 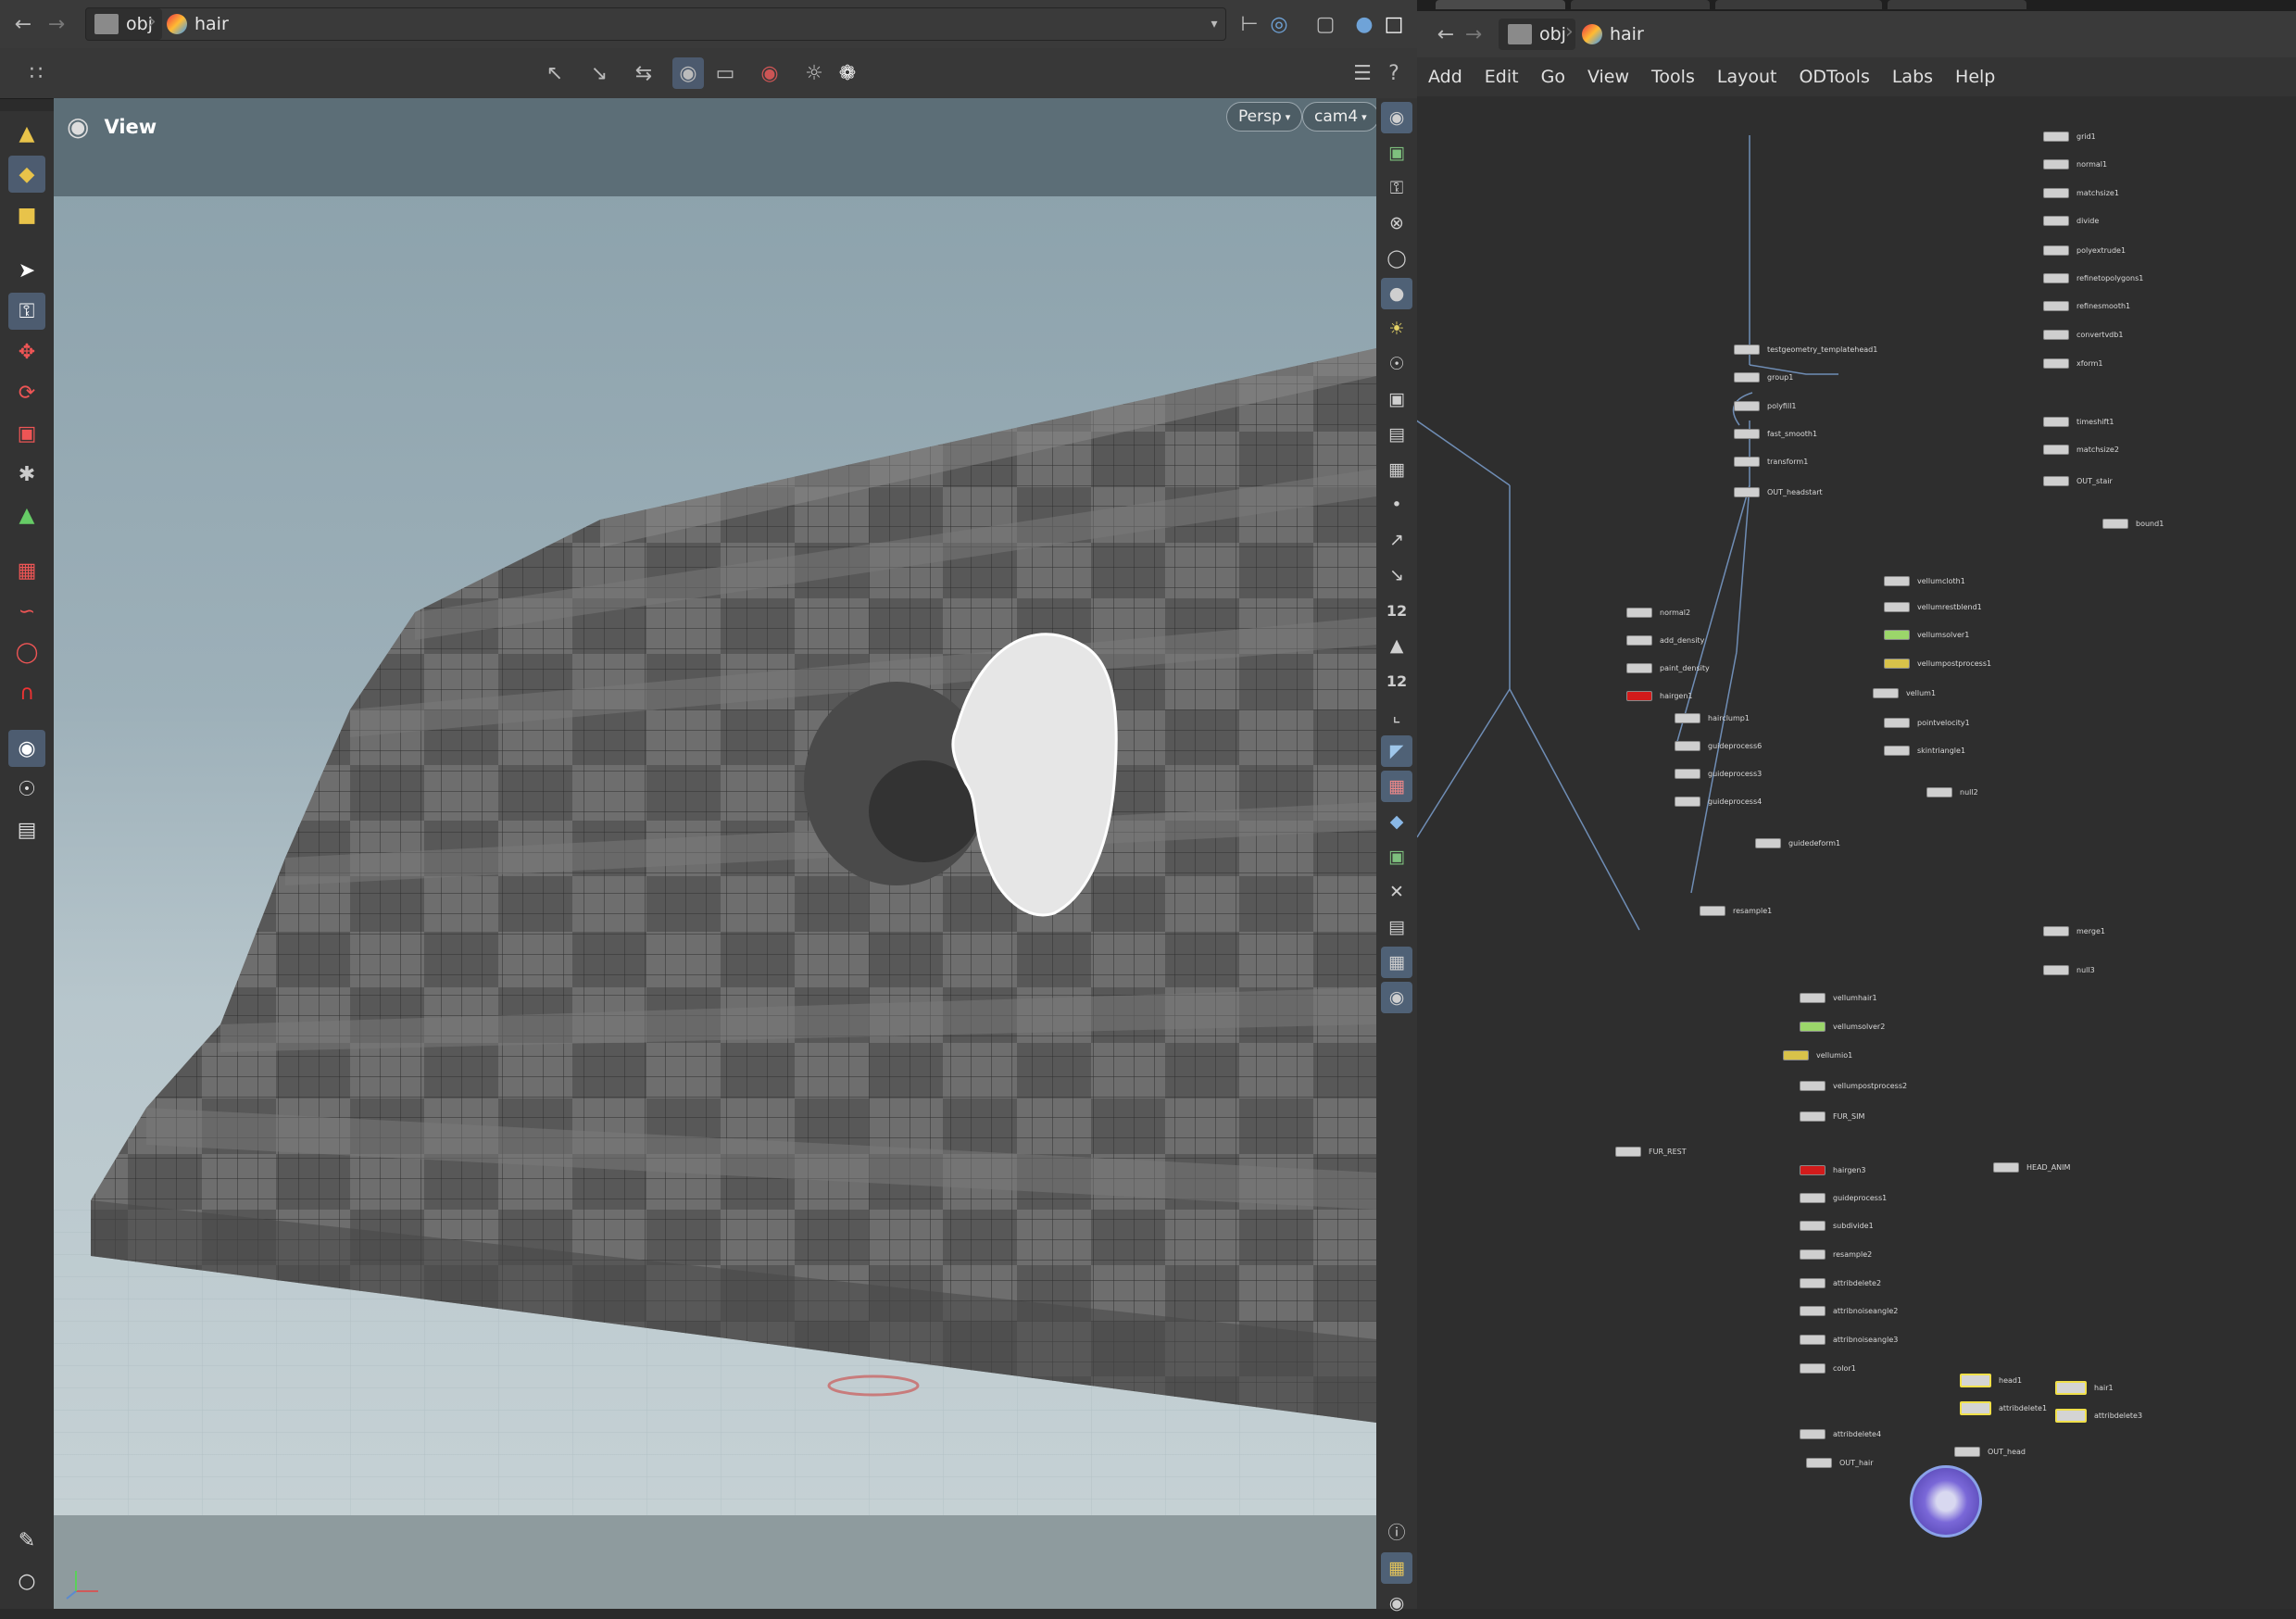 I want to click on settings-icon: ❁, so click(x=847, y=73).